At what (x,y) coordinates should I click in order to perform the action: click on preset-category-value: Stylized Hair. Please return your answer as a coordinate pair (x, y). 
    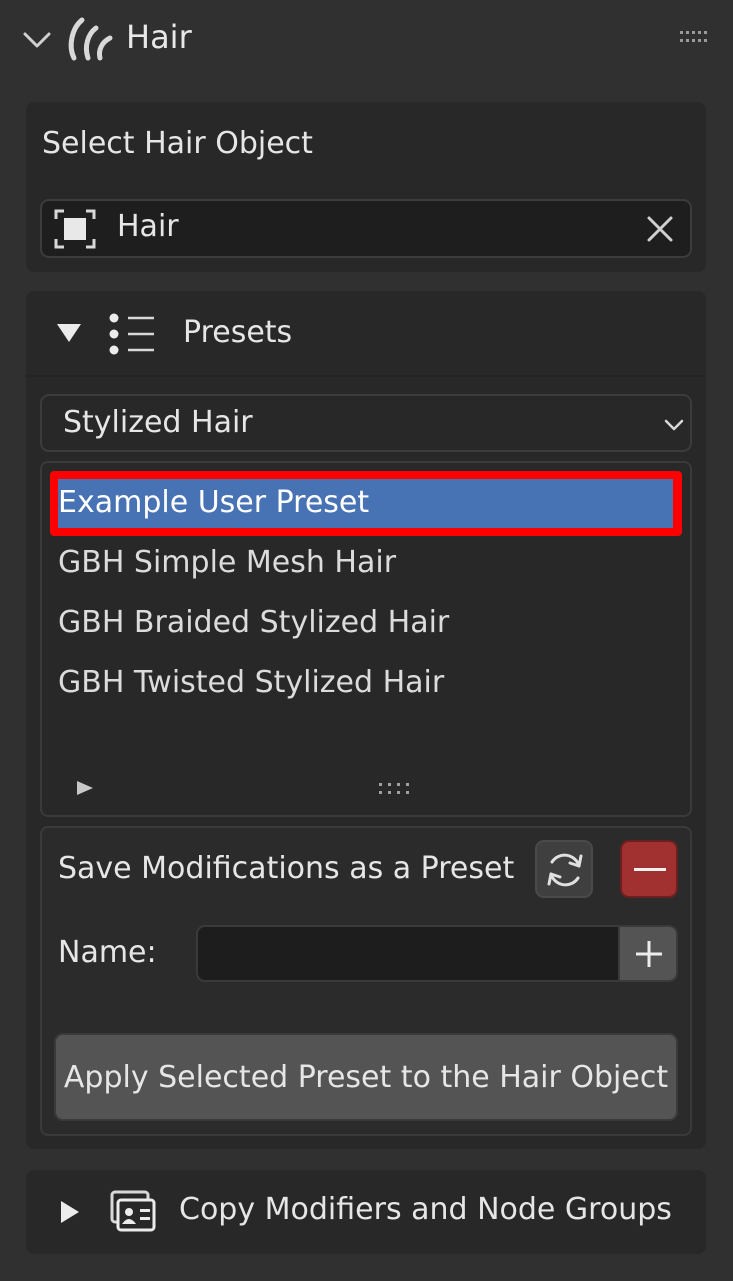
    Looking at the image, I should click on (158, 422).